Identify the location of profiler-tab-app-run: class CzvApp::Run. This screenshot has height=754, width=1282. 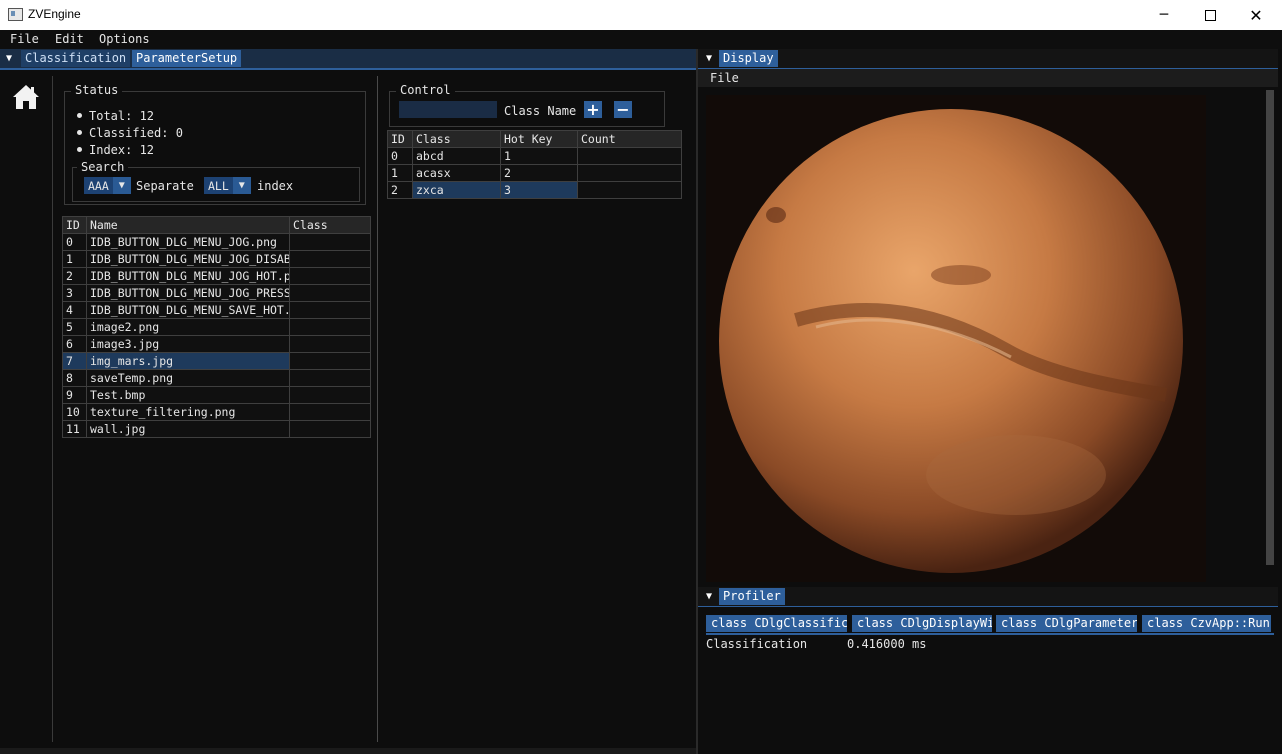
(1206, 623).